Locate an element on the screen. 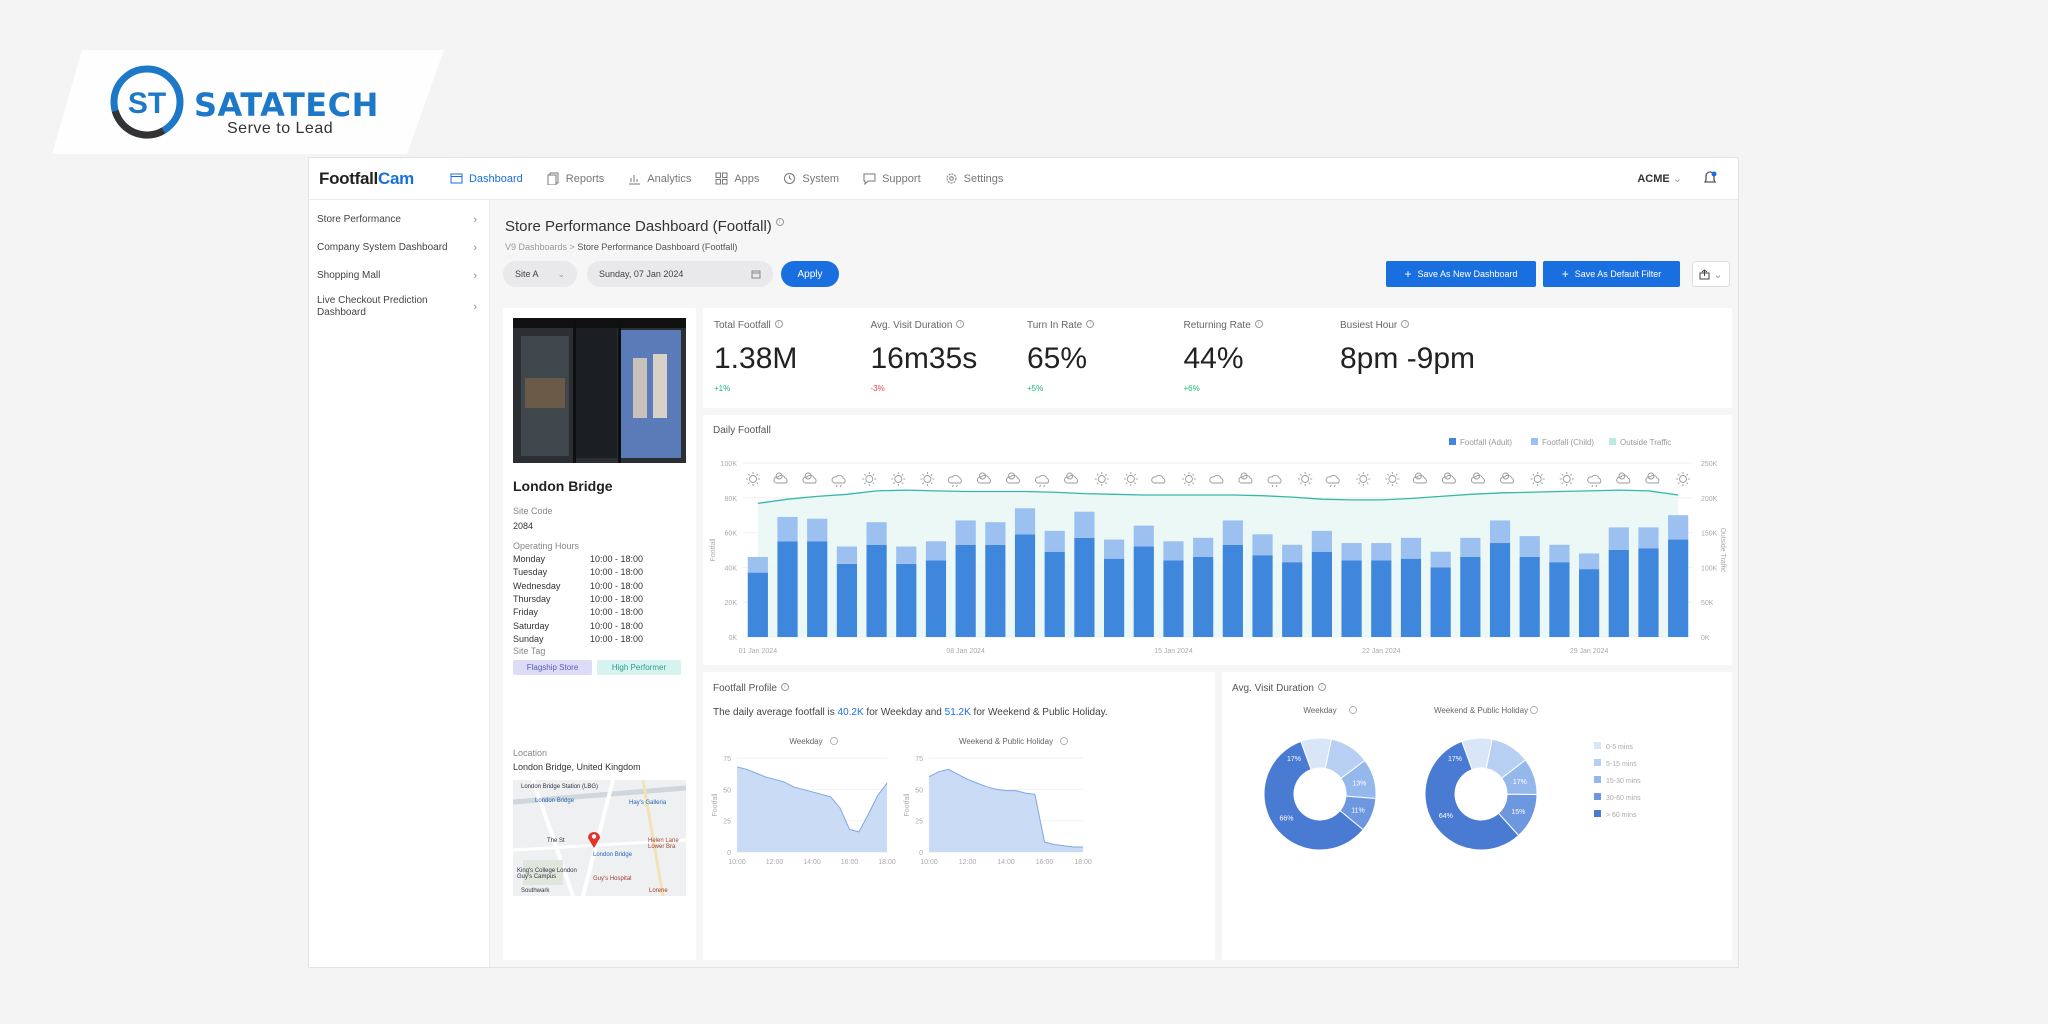  nav-analytics: Analytics is located at coordinates (659, 178).